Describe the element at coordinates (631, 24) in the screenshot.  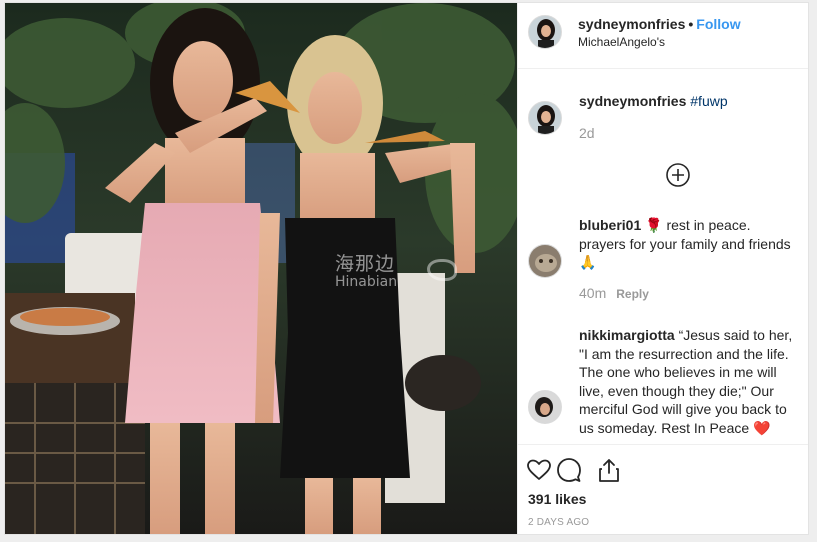
I see `header-username: sydneymonfries` at that location.